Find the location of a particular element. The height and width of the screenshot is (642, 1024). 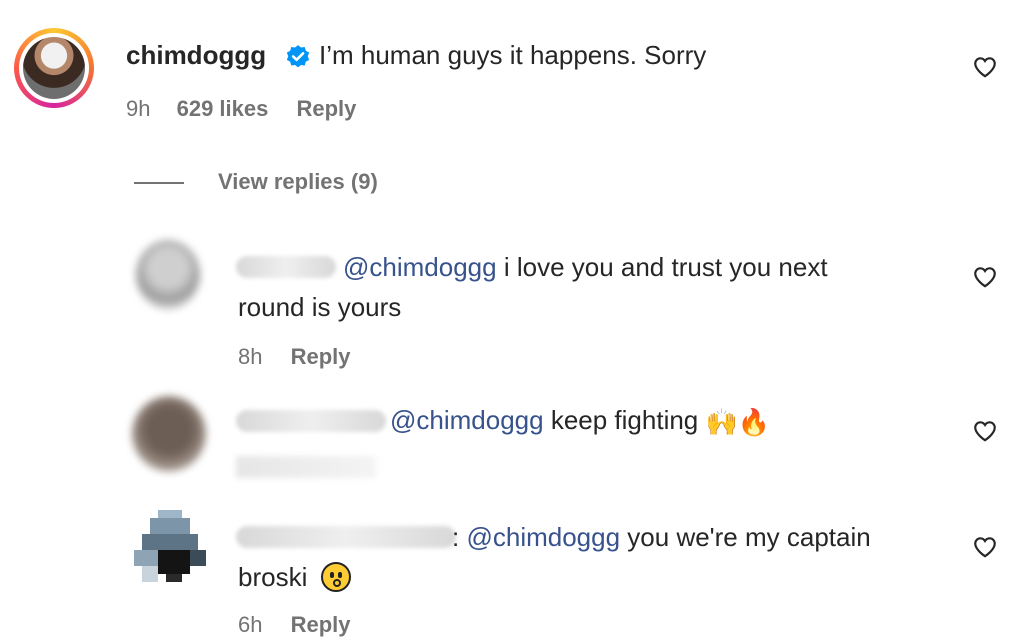

avatar-photo is located at coordinates (54, 68).